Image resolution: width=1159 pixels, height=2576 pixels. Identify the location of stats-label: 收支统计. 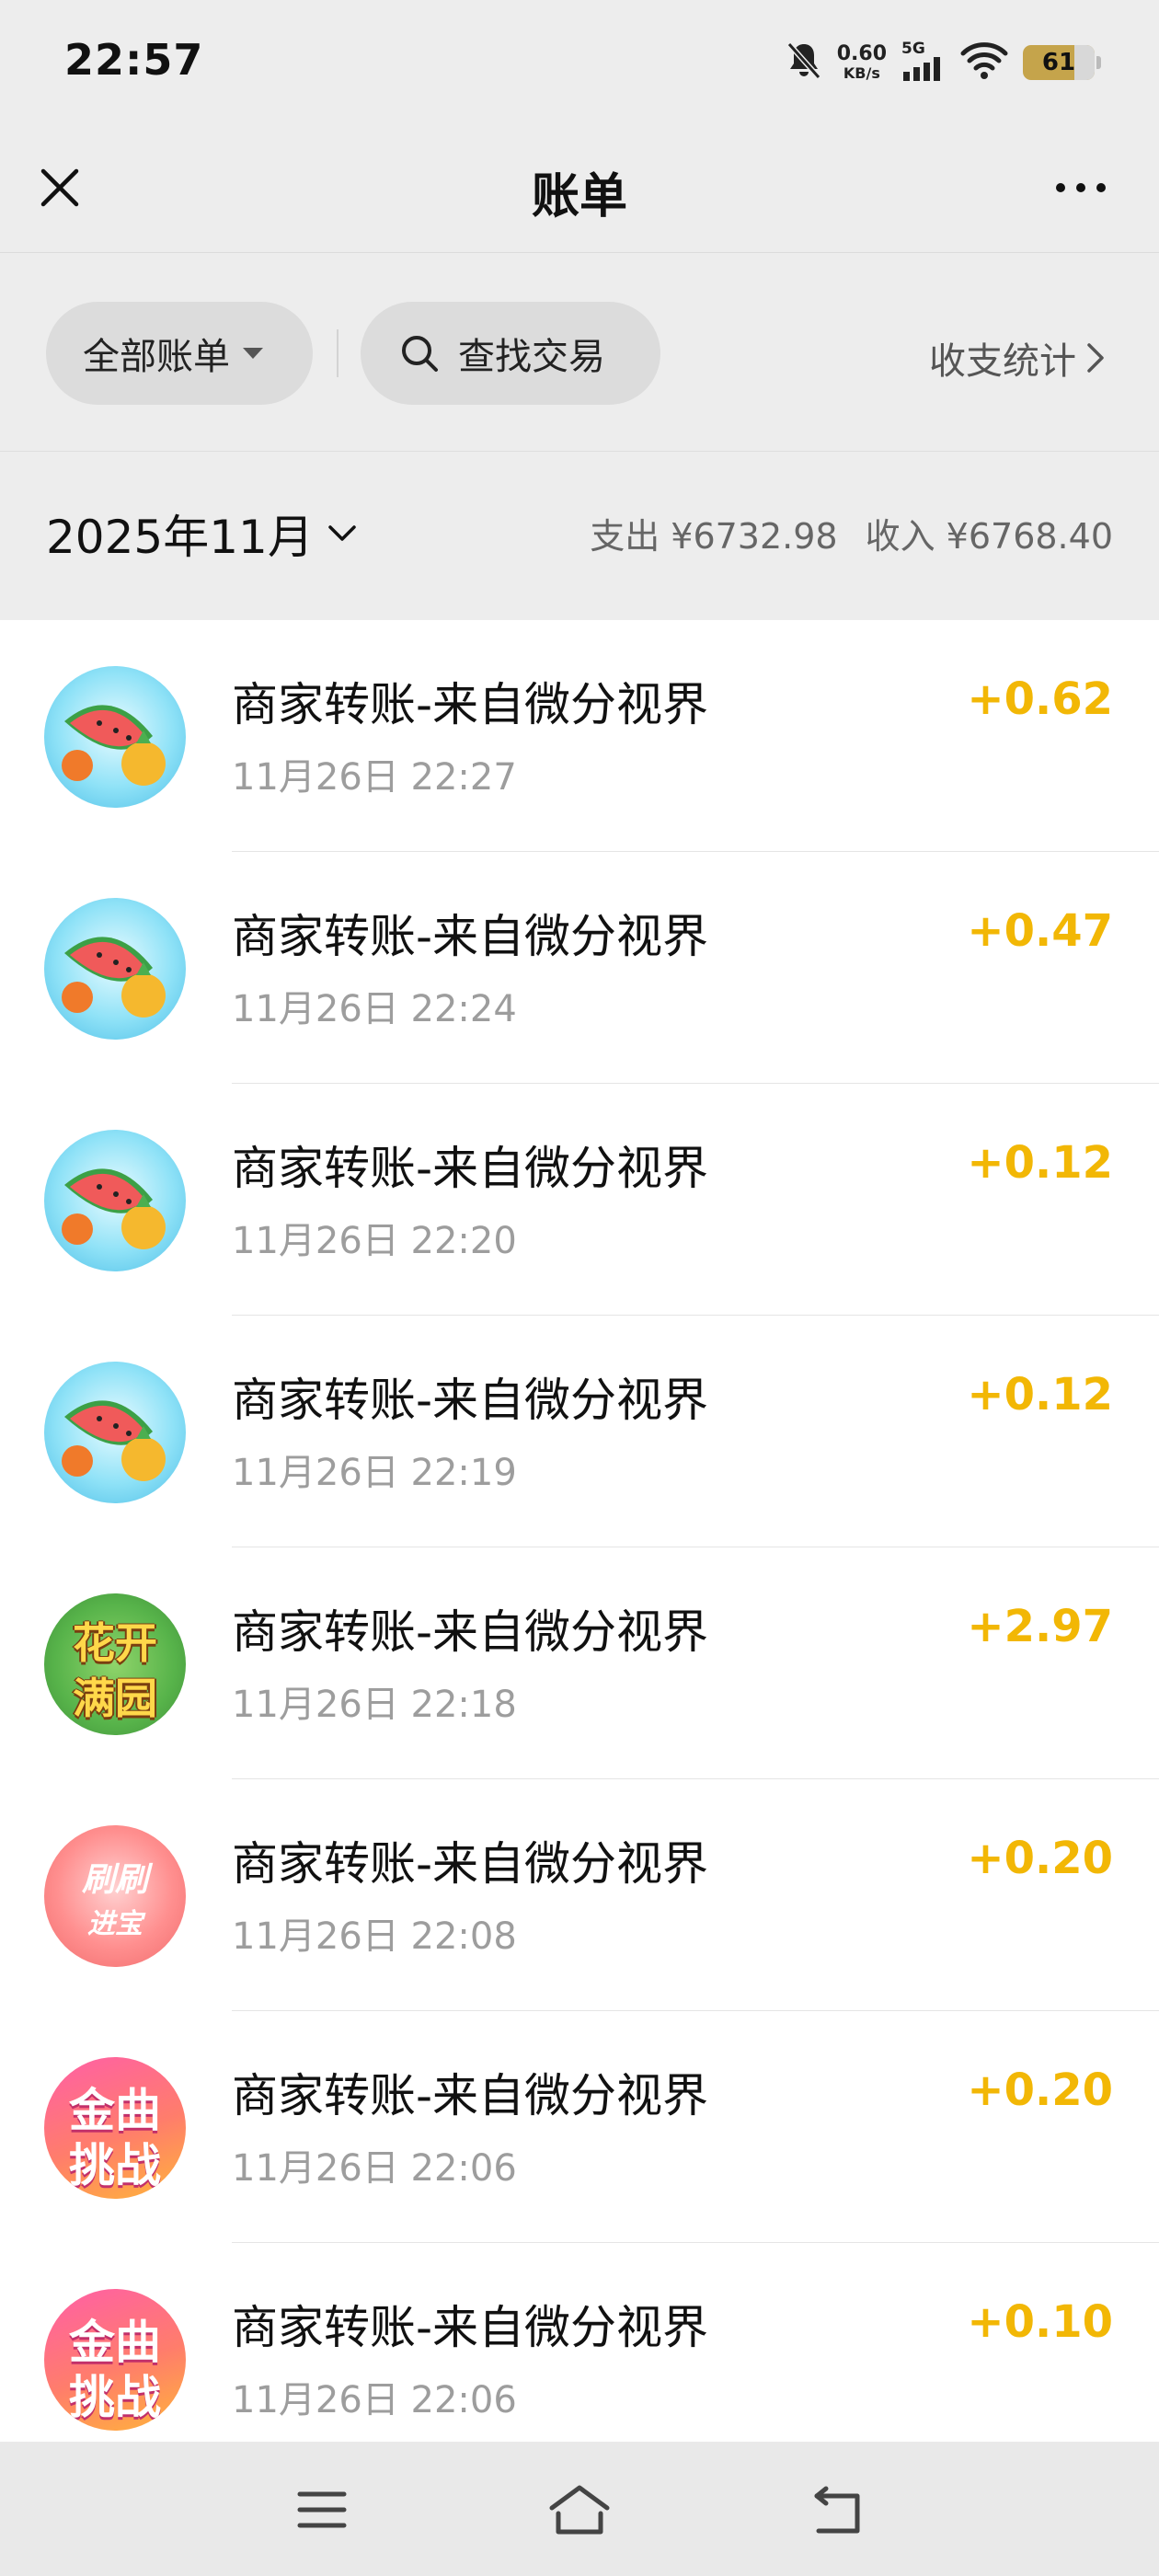
(1002, 361).